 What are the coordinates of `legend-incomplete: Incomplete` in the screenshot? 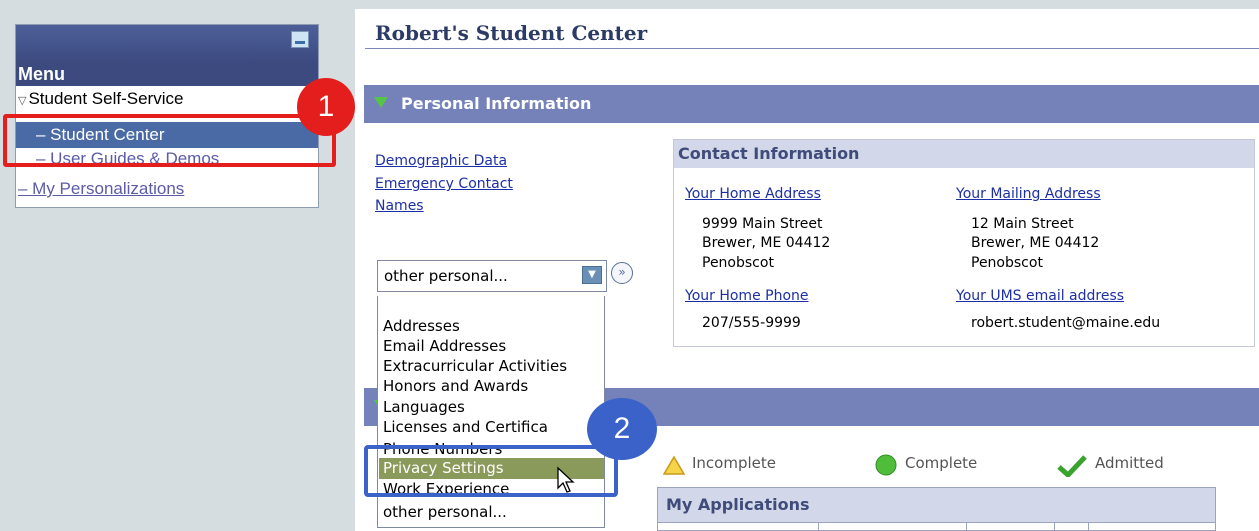 It's located at (734, 463).